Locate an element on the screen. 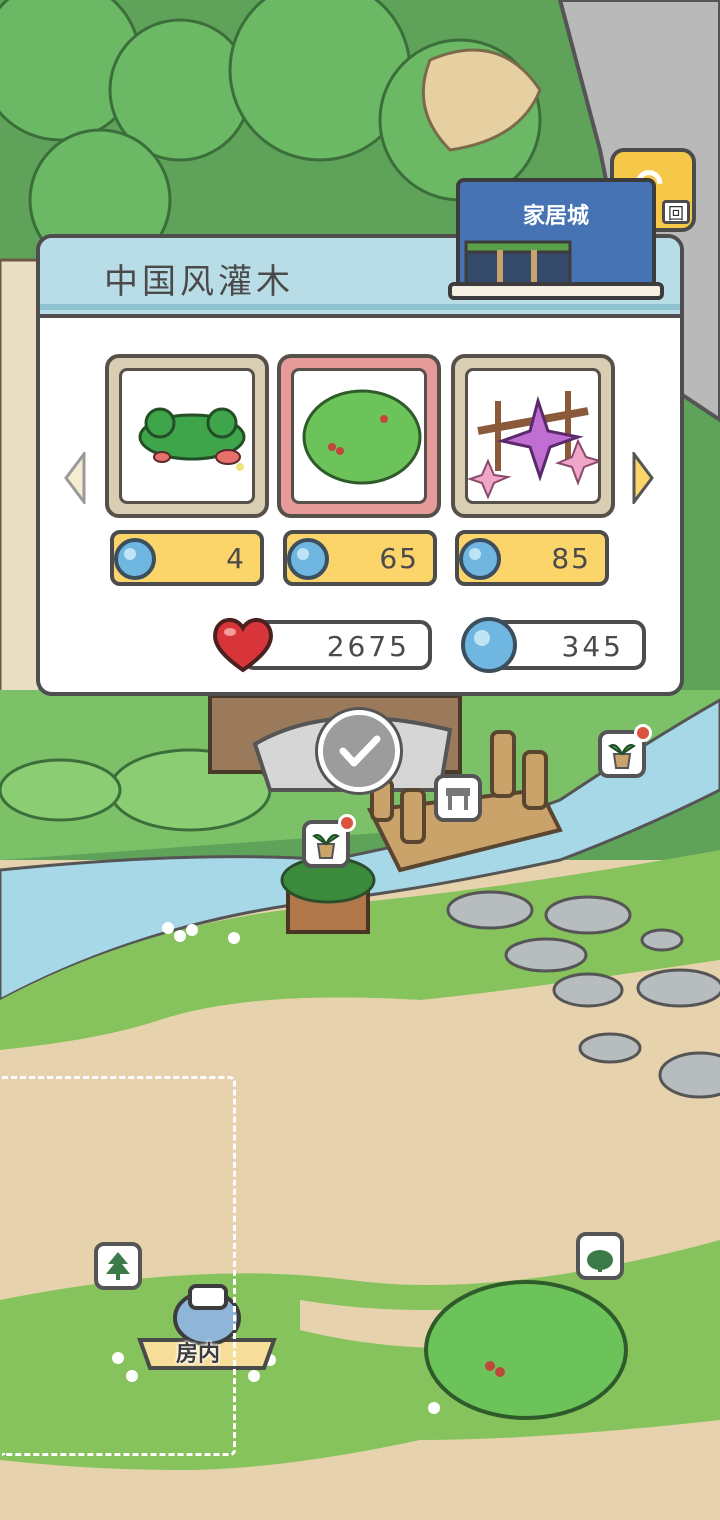  back-label: 回 is located at coordinates (676, 212).